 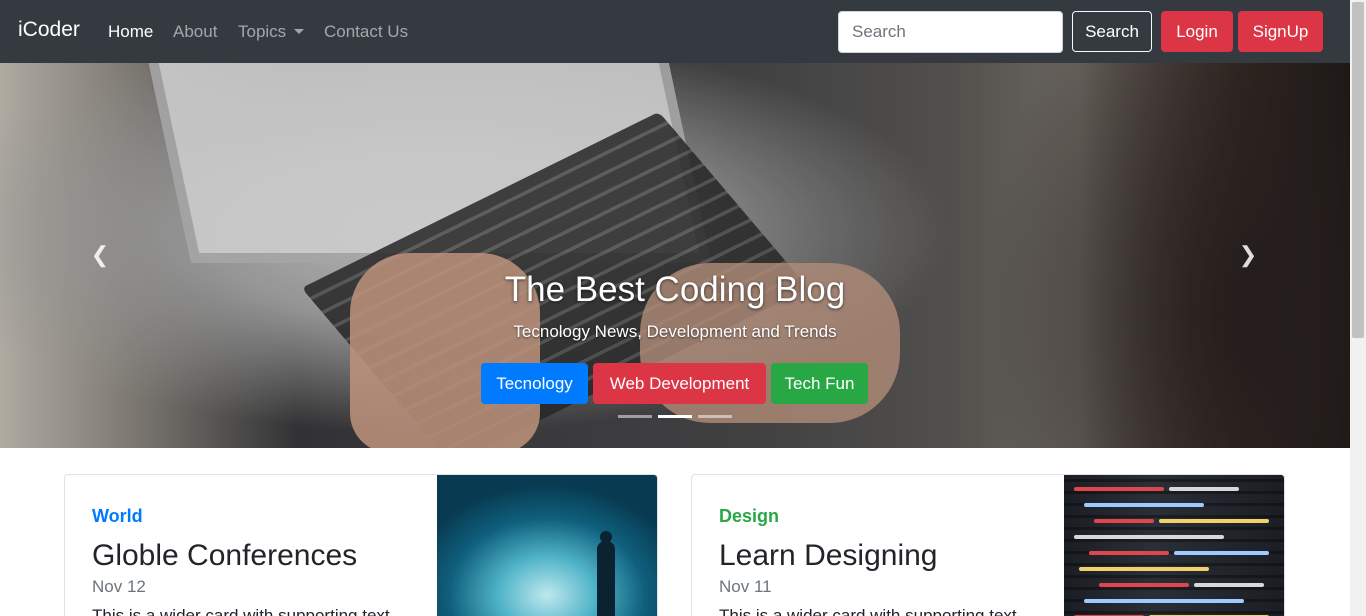 I want to click on carousel-indicator-active, so click(x=675, y=416).